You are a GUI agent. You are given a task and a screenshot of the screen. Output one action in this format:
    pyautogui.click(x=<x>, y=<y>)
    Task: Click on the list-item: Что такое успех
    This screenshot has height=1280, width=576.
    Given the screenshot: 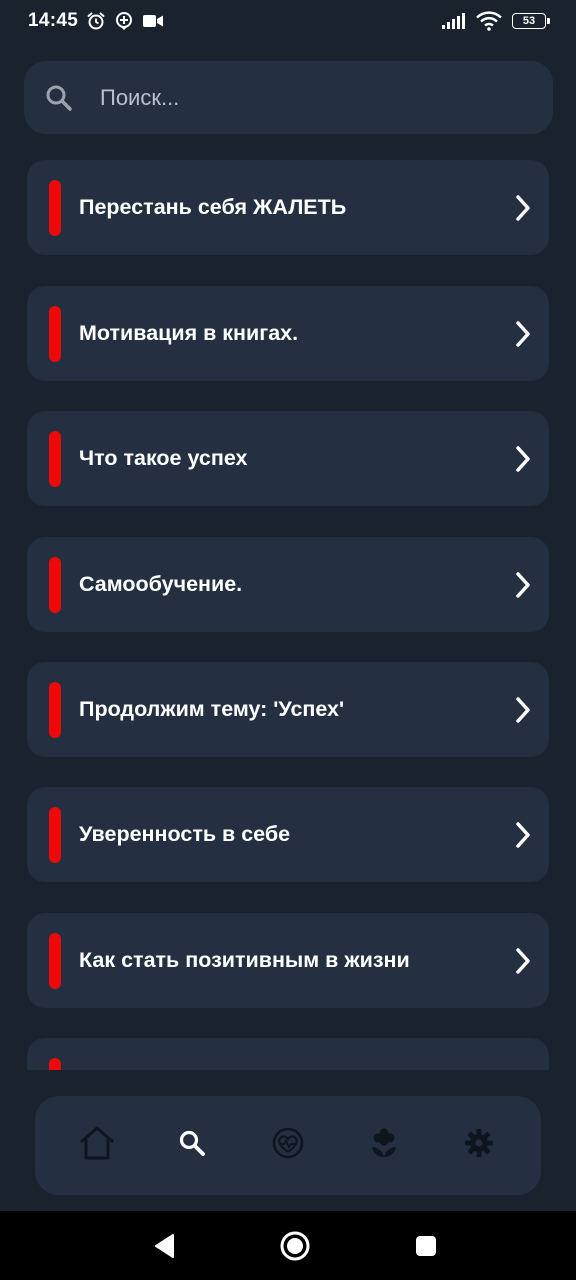 What is the action you would take?
    pyautogui.click(x=288, y=458)
    